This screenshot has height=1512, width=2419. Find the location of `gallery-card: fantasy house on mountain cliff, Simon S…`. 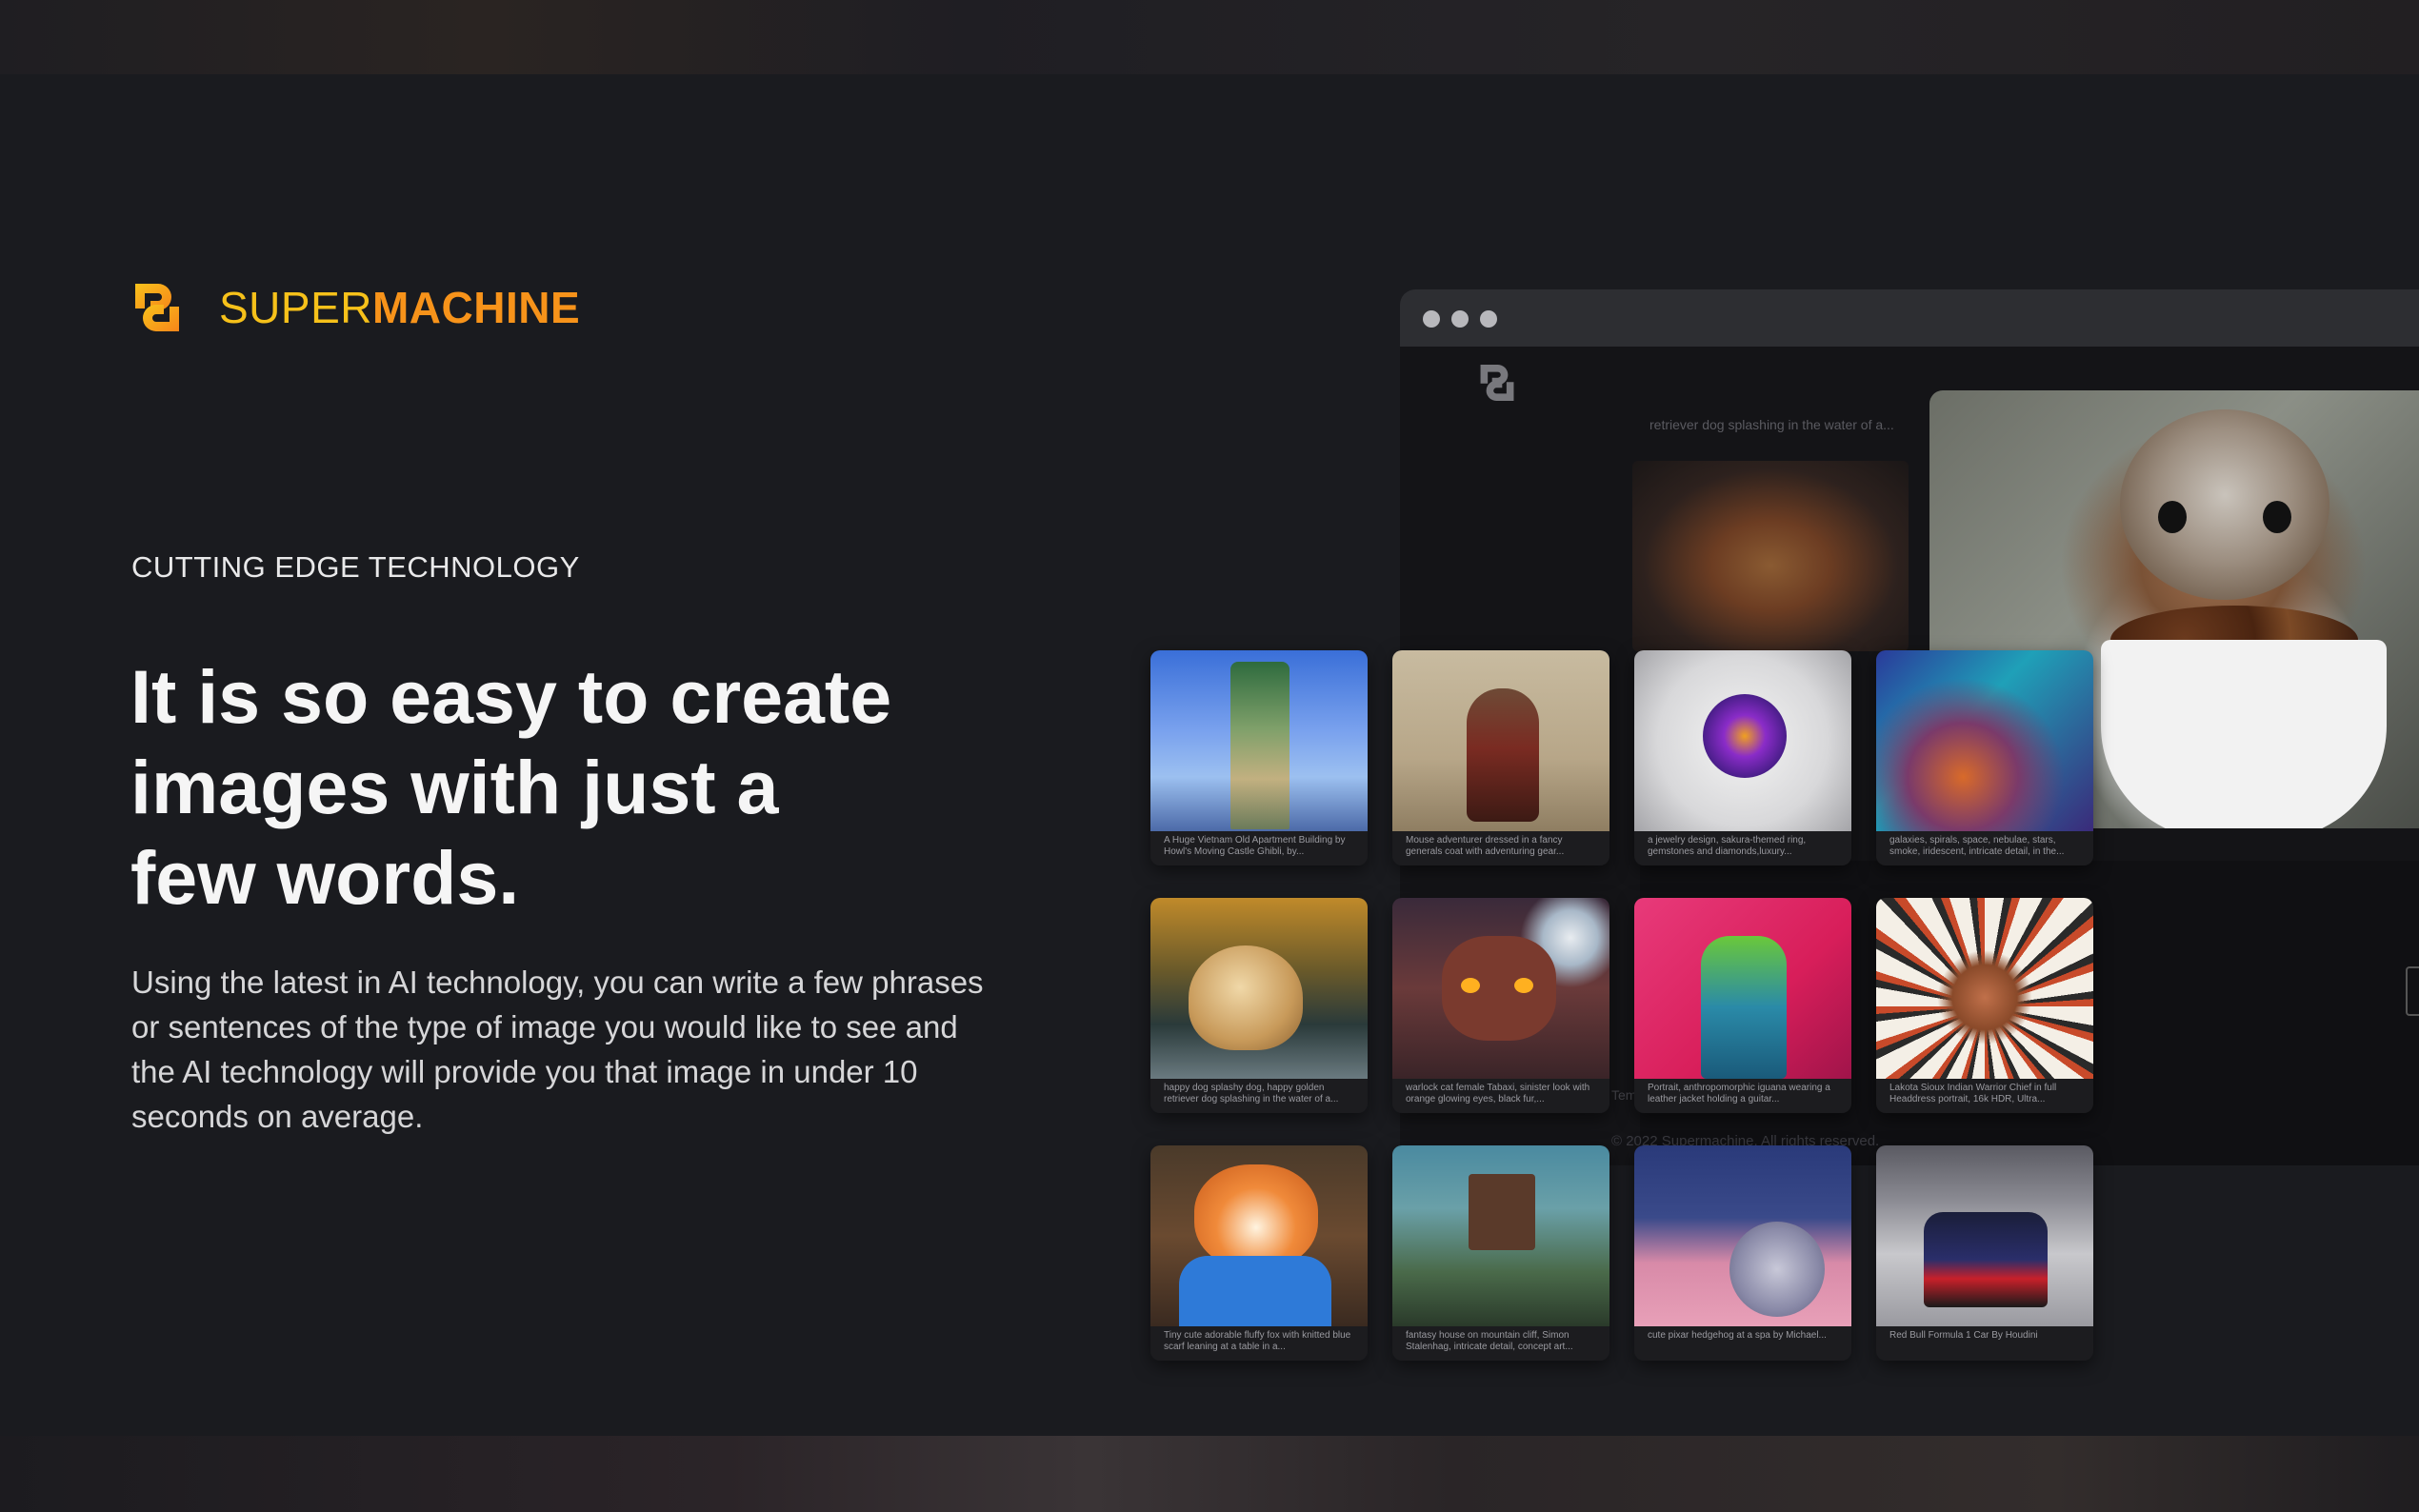

gallery-card: fantasy house on mountain cliff, Simon S… is located at coordinates (1500, 1253).